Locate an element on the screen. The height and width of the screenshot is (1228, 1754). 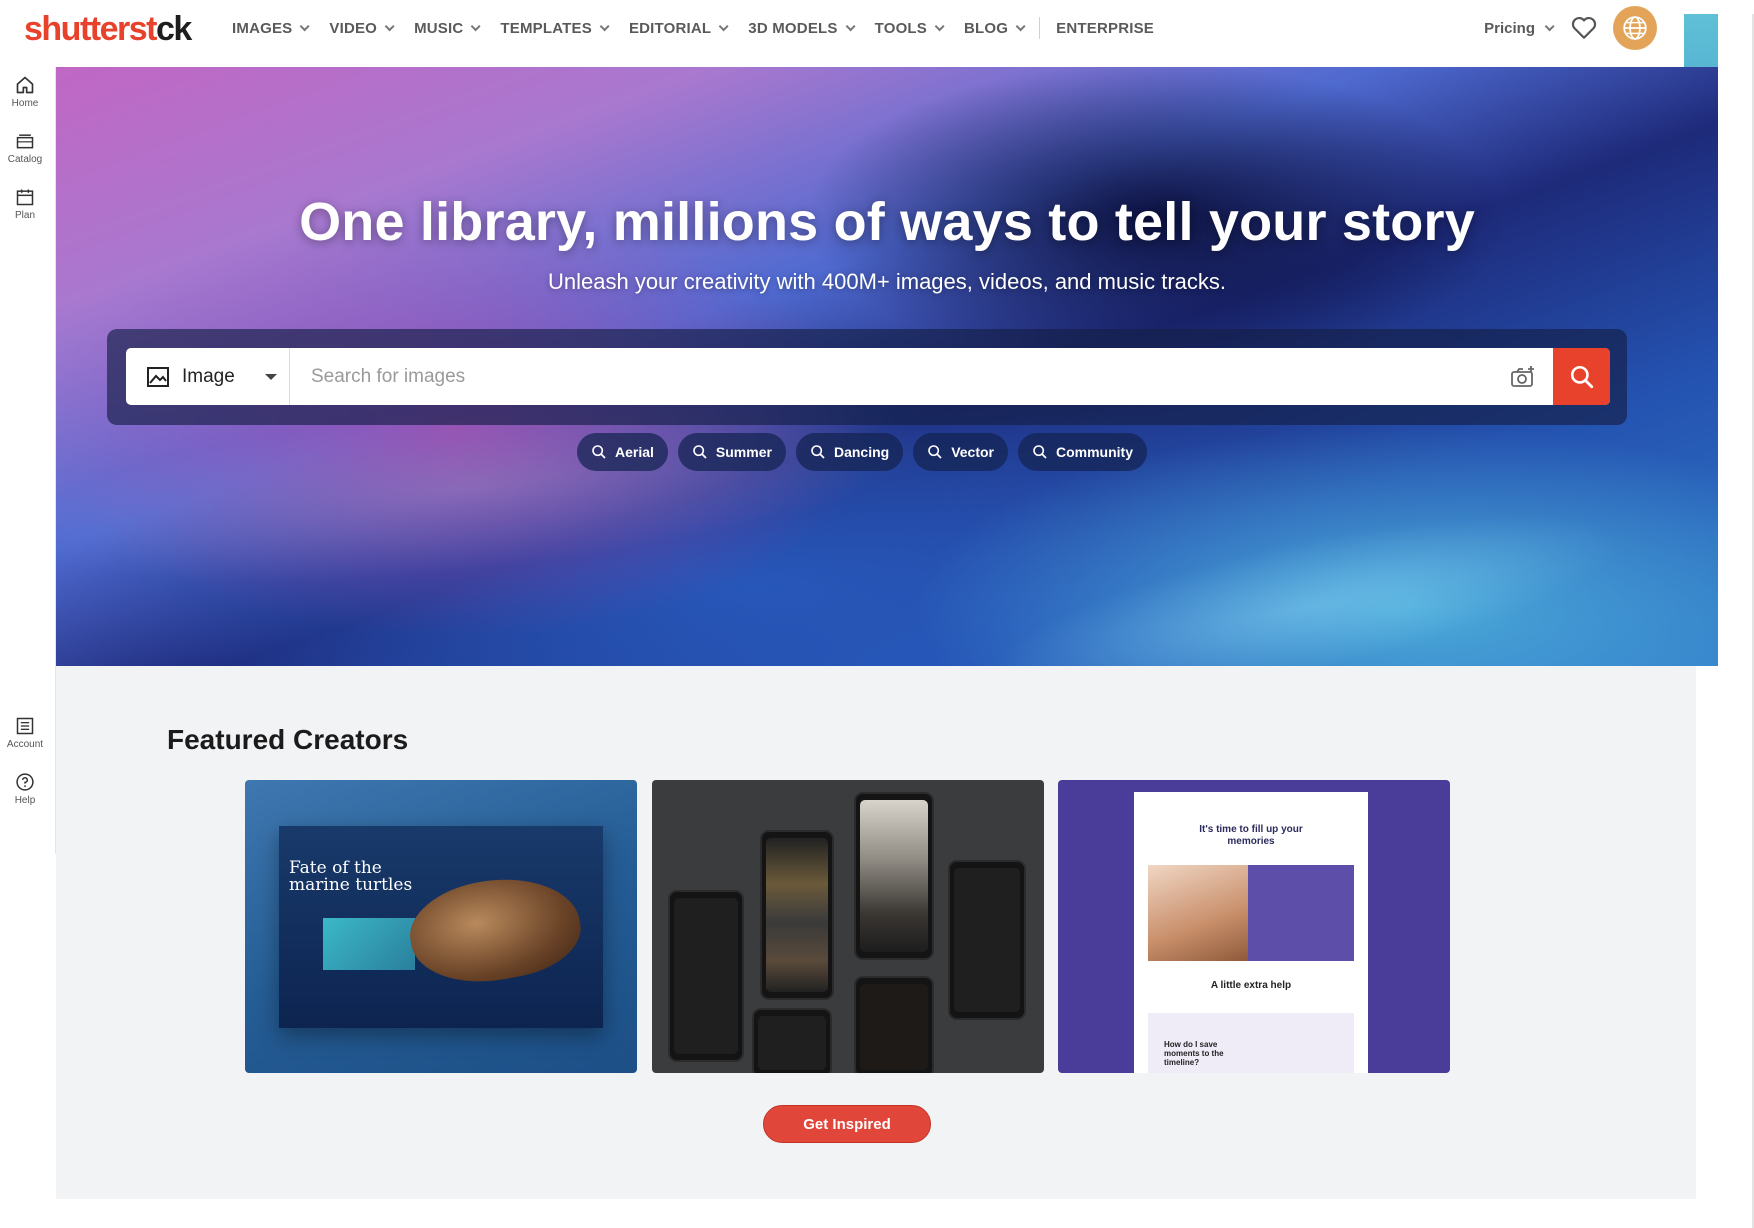
nav-tools: TOOLS is located at coordinates (910, 28).